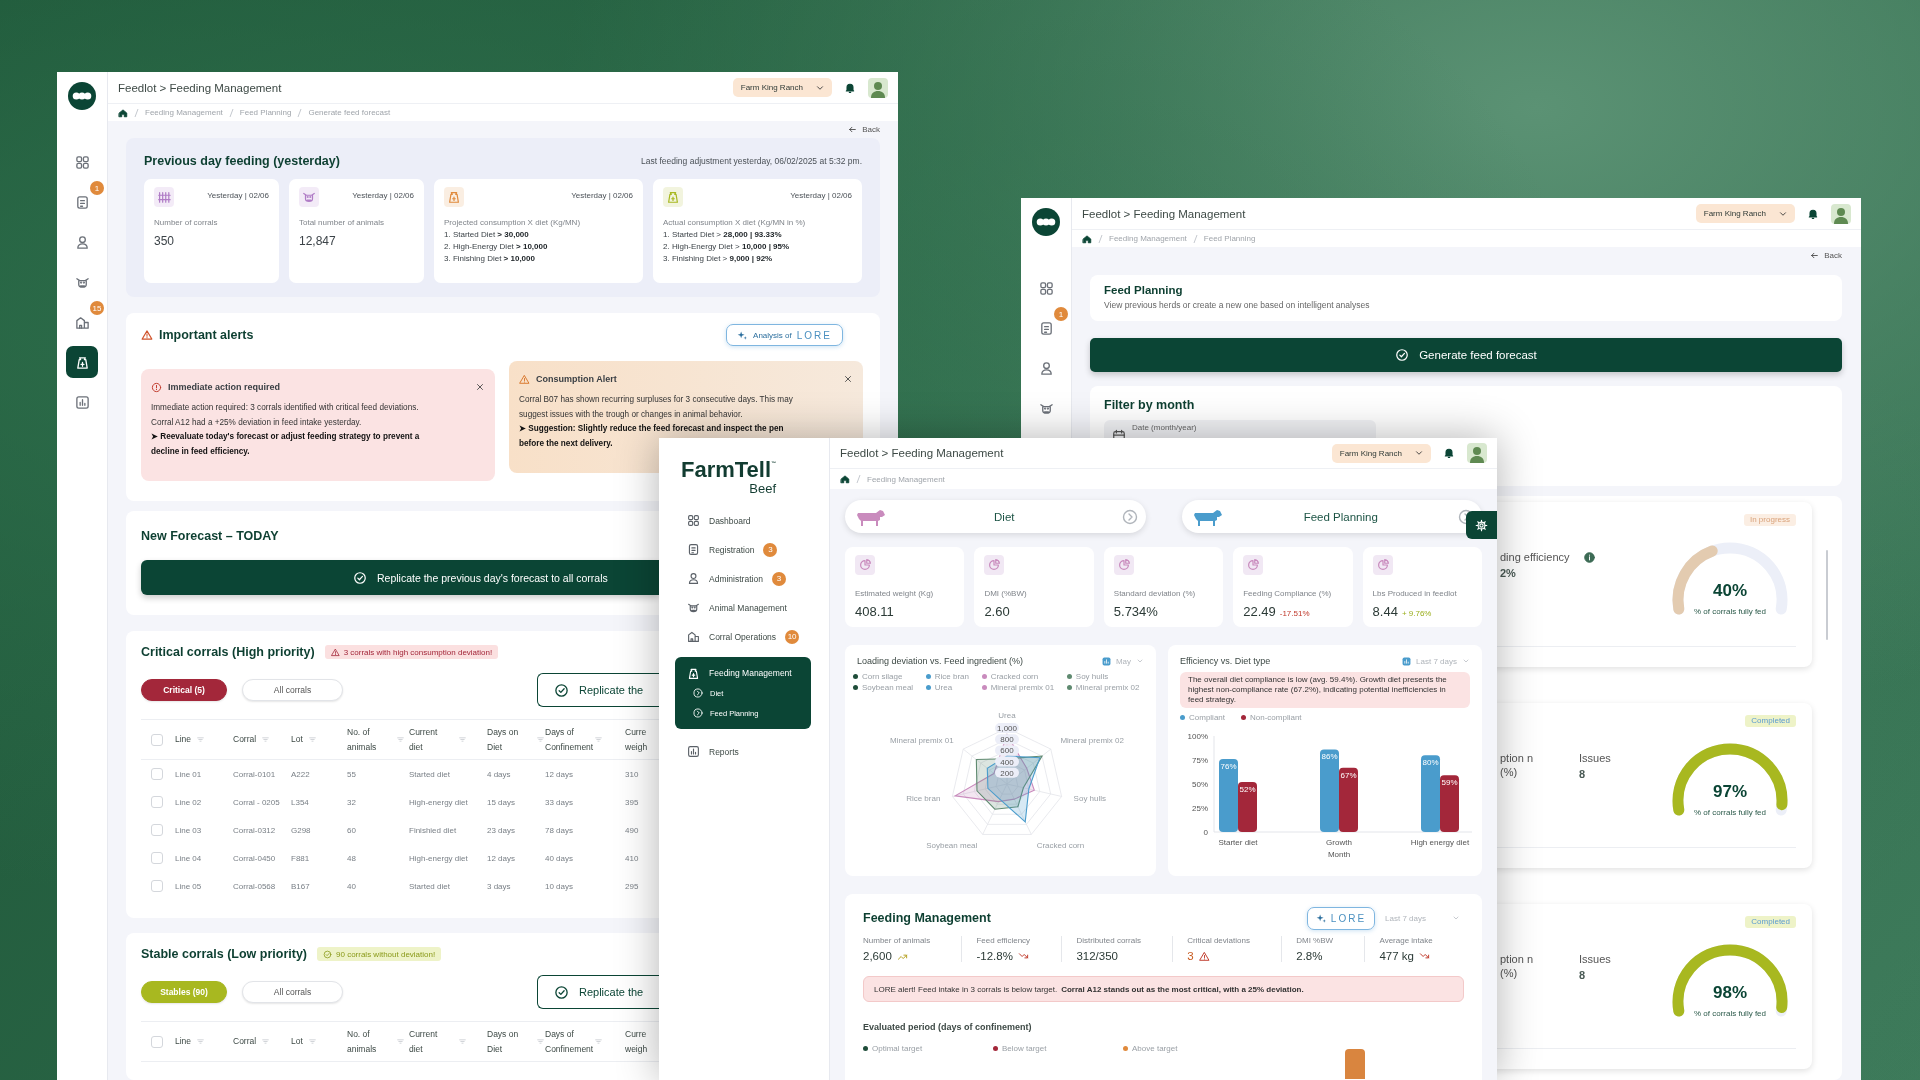 This screenshot has width=1920, height=1080. What do you see at coordinates (1325, 690) in the screenshot?
I see `insight-alert: The overall diet compliance is low (avg. 59.4%). Growth diet presents the highest non-compliance rate (67.2%), indicating potential inefficiencies in feed strategy.` at bounding box center [1325, 690].